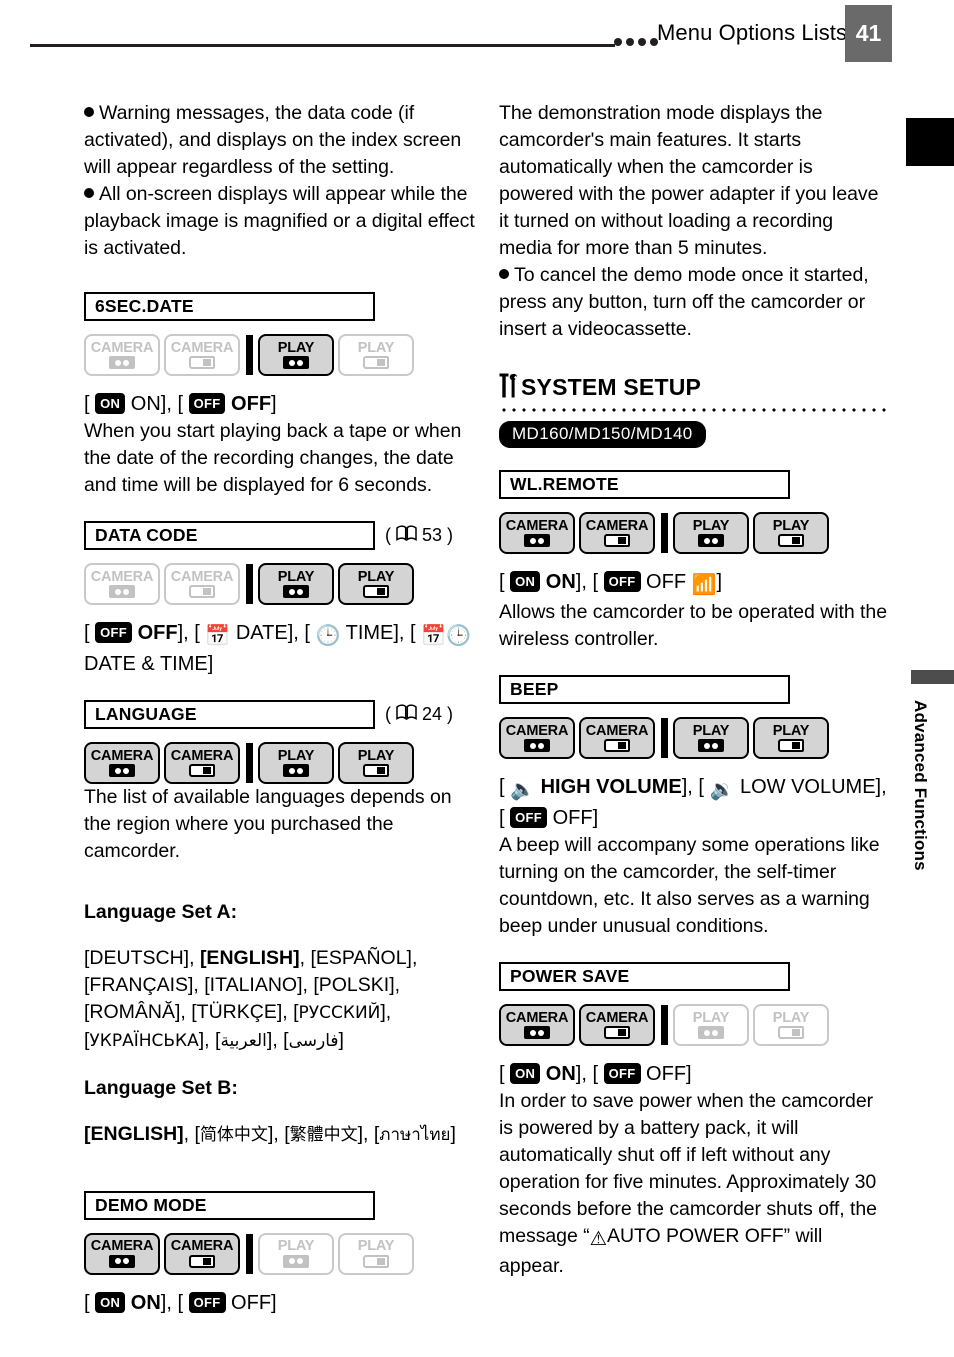 The width and height of the screenshot is (954, 1357). Describe the element at coordinates (920, 785) in the screenshot. I see `chapter-label: Advanced Functions` at that location.